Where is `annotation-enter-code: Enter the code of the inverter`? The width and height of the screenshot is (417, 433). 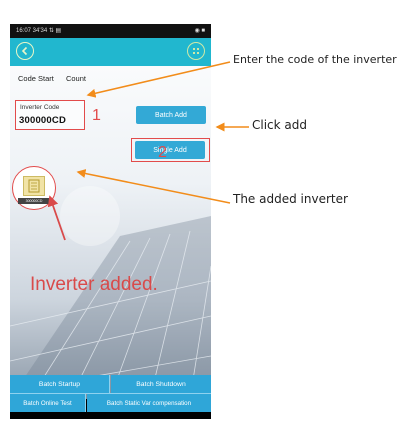
annotation-enter-code: Enter the code of the inverter is located at coordinates (315, 59).